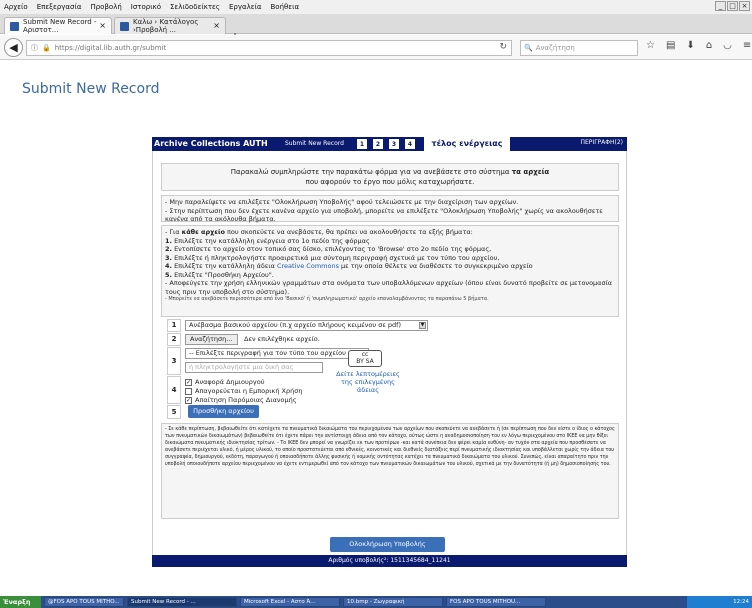 The width and height of the screenshot is (752, 608). I want to click on collection-title: Archive Collections AUTH, so click(211, 143).